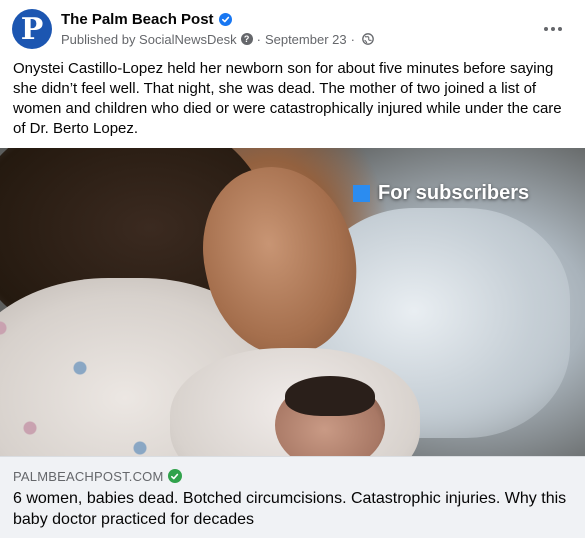  What do you see at coordinates (88, 476) in the screenshot?
I see `link-domain: PALMBEACHPOST.COM` at bounding box center [88, 476].